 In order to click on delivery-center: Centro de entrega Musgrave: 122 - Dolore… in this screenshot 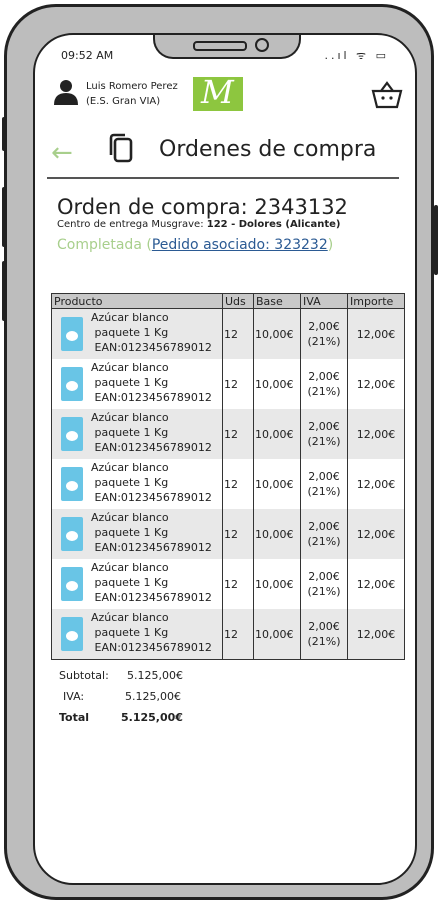, I will do `click(198, 224)`.